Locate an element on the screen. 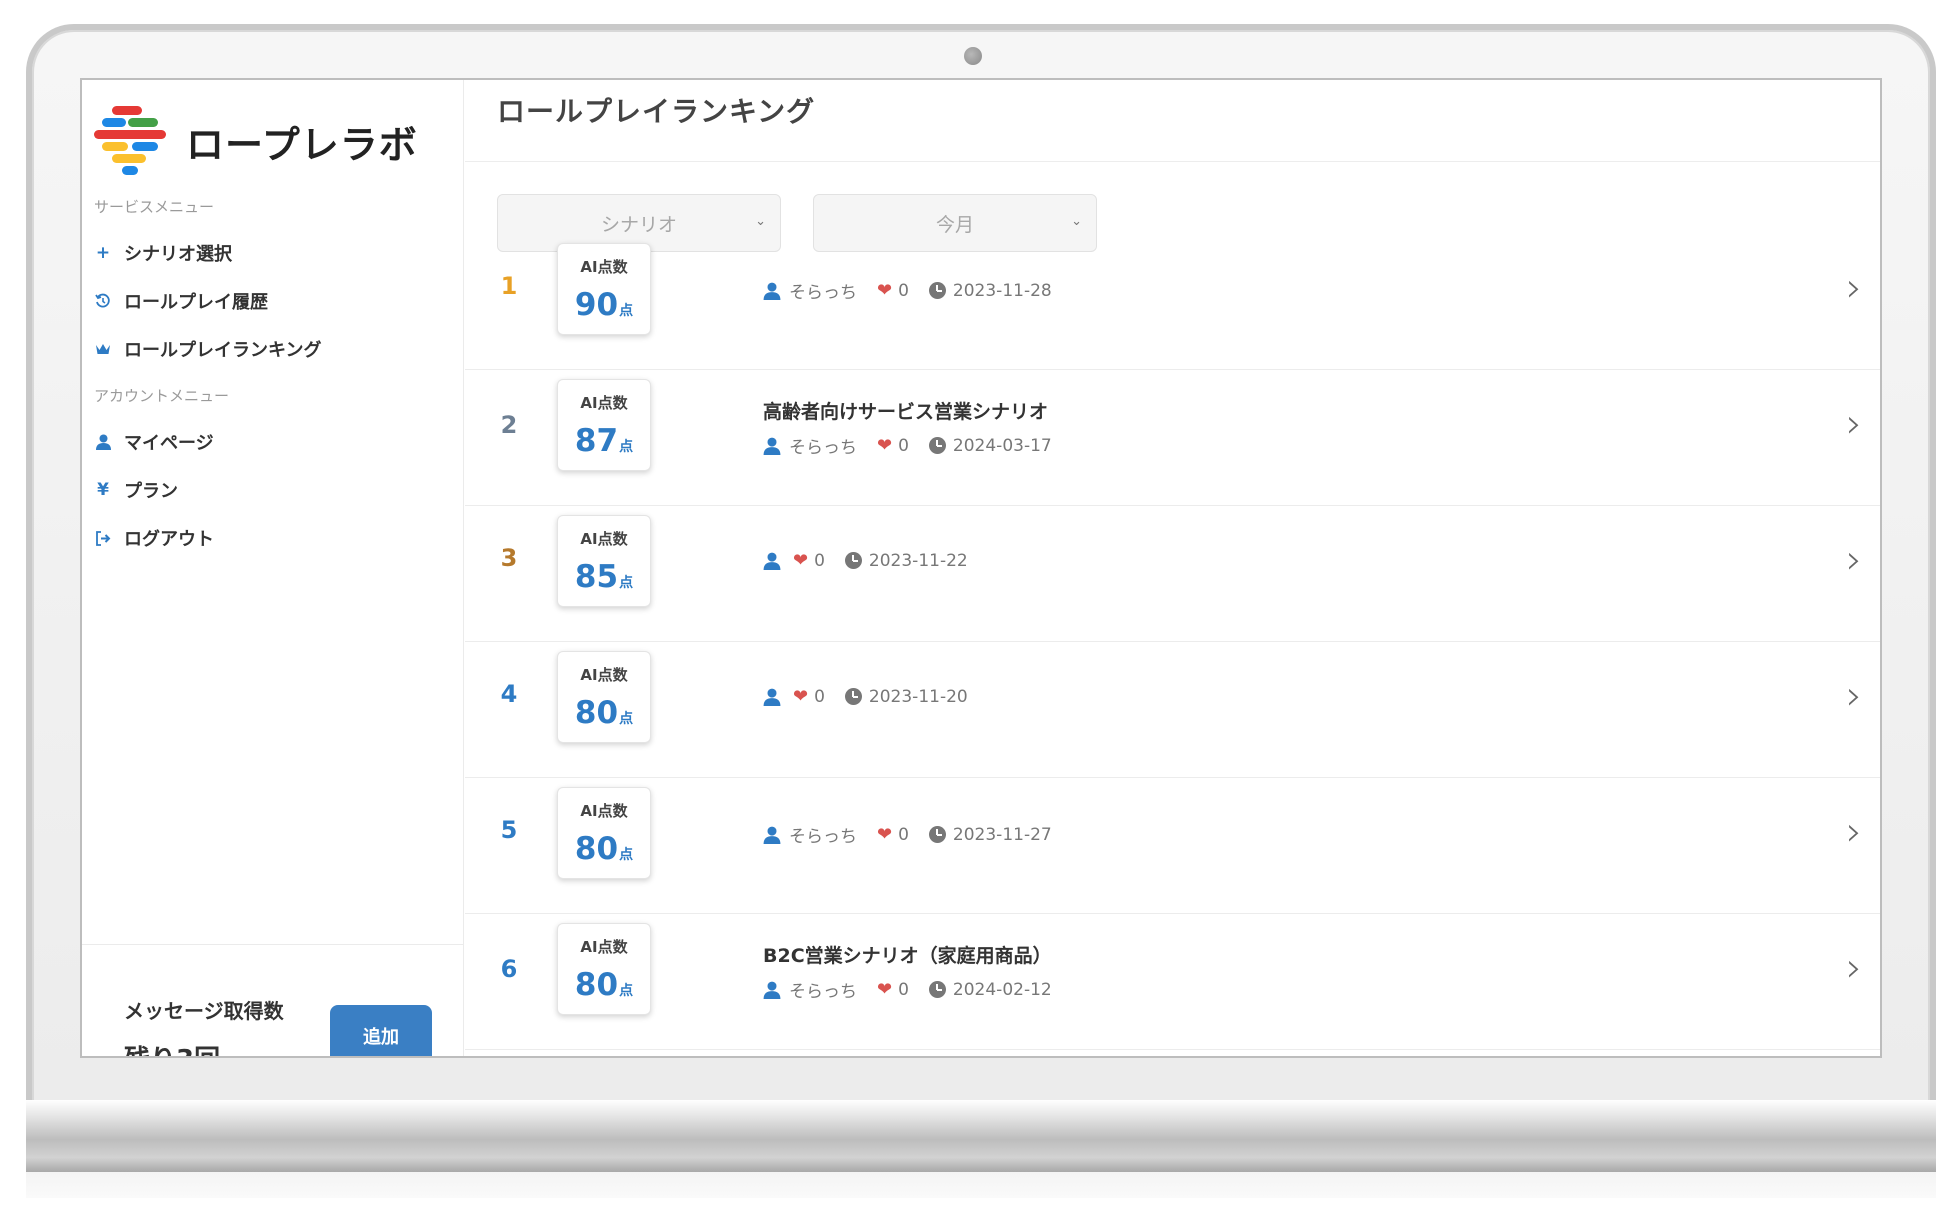  ranking-row: 4 AI点数 80点 ❤ 0 2023-11-20 › is located at coordinates (1172, 710).